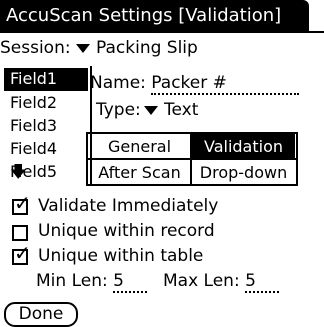 The height and width of the screenshot is (327, 324). What do you see at coordinates (126, 231) in the screenshot?
I see `option-label: Unique within record` at bounding box center [126, 231].